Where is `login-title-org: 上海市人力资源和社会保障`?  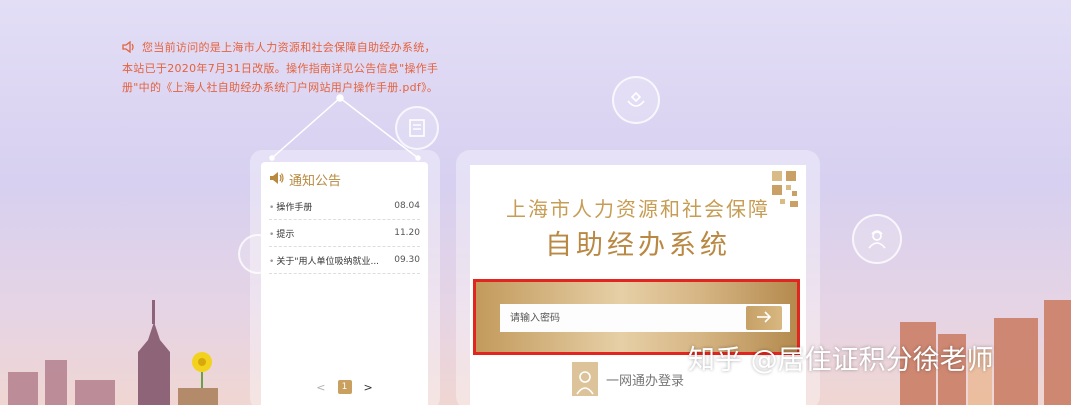
login-title-org: 上海市人力资源和社会保障 is located at coordinates (638, 209).